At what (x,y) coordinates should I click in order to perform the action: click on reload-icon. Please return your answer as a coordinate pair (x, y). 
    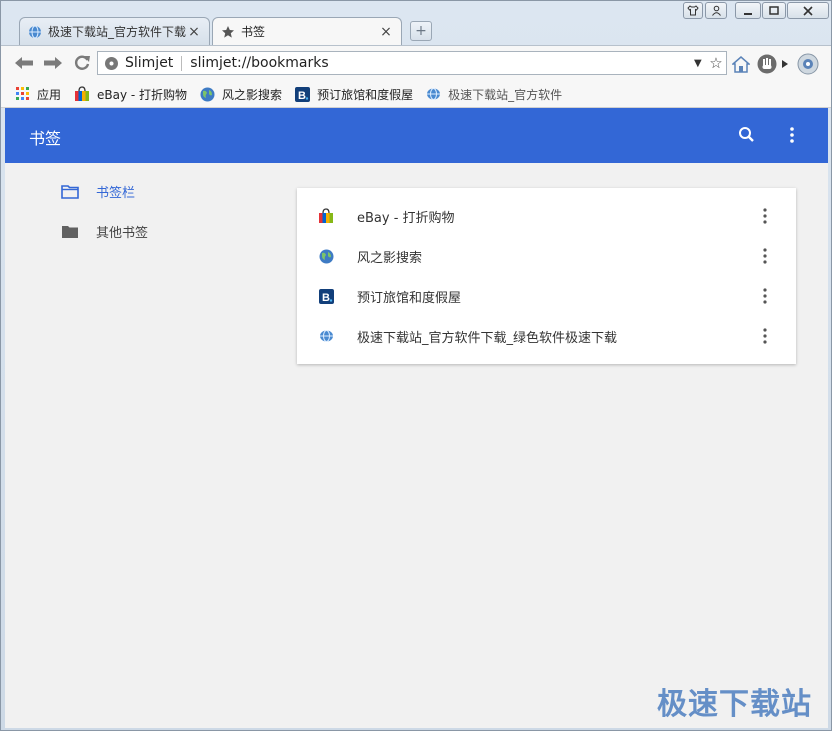
    Looking at the image, I should click on (82, 62).